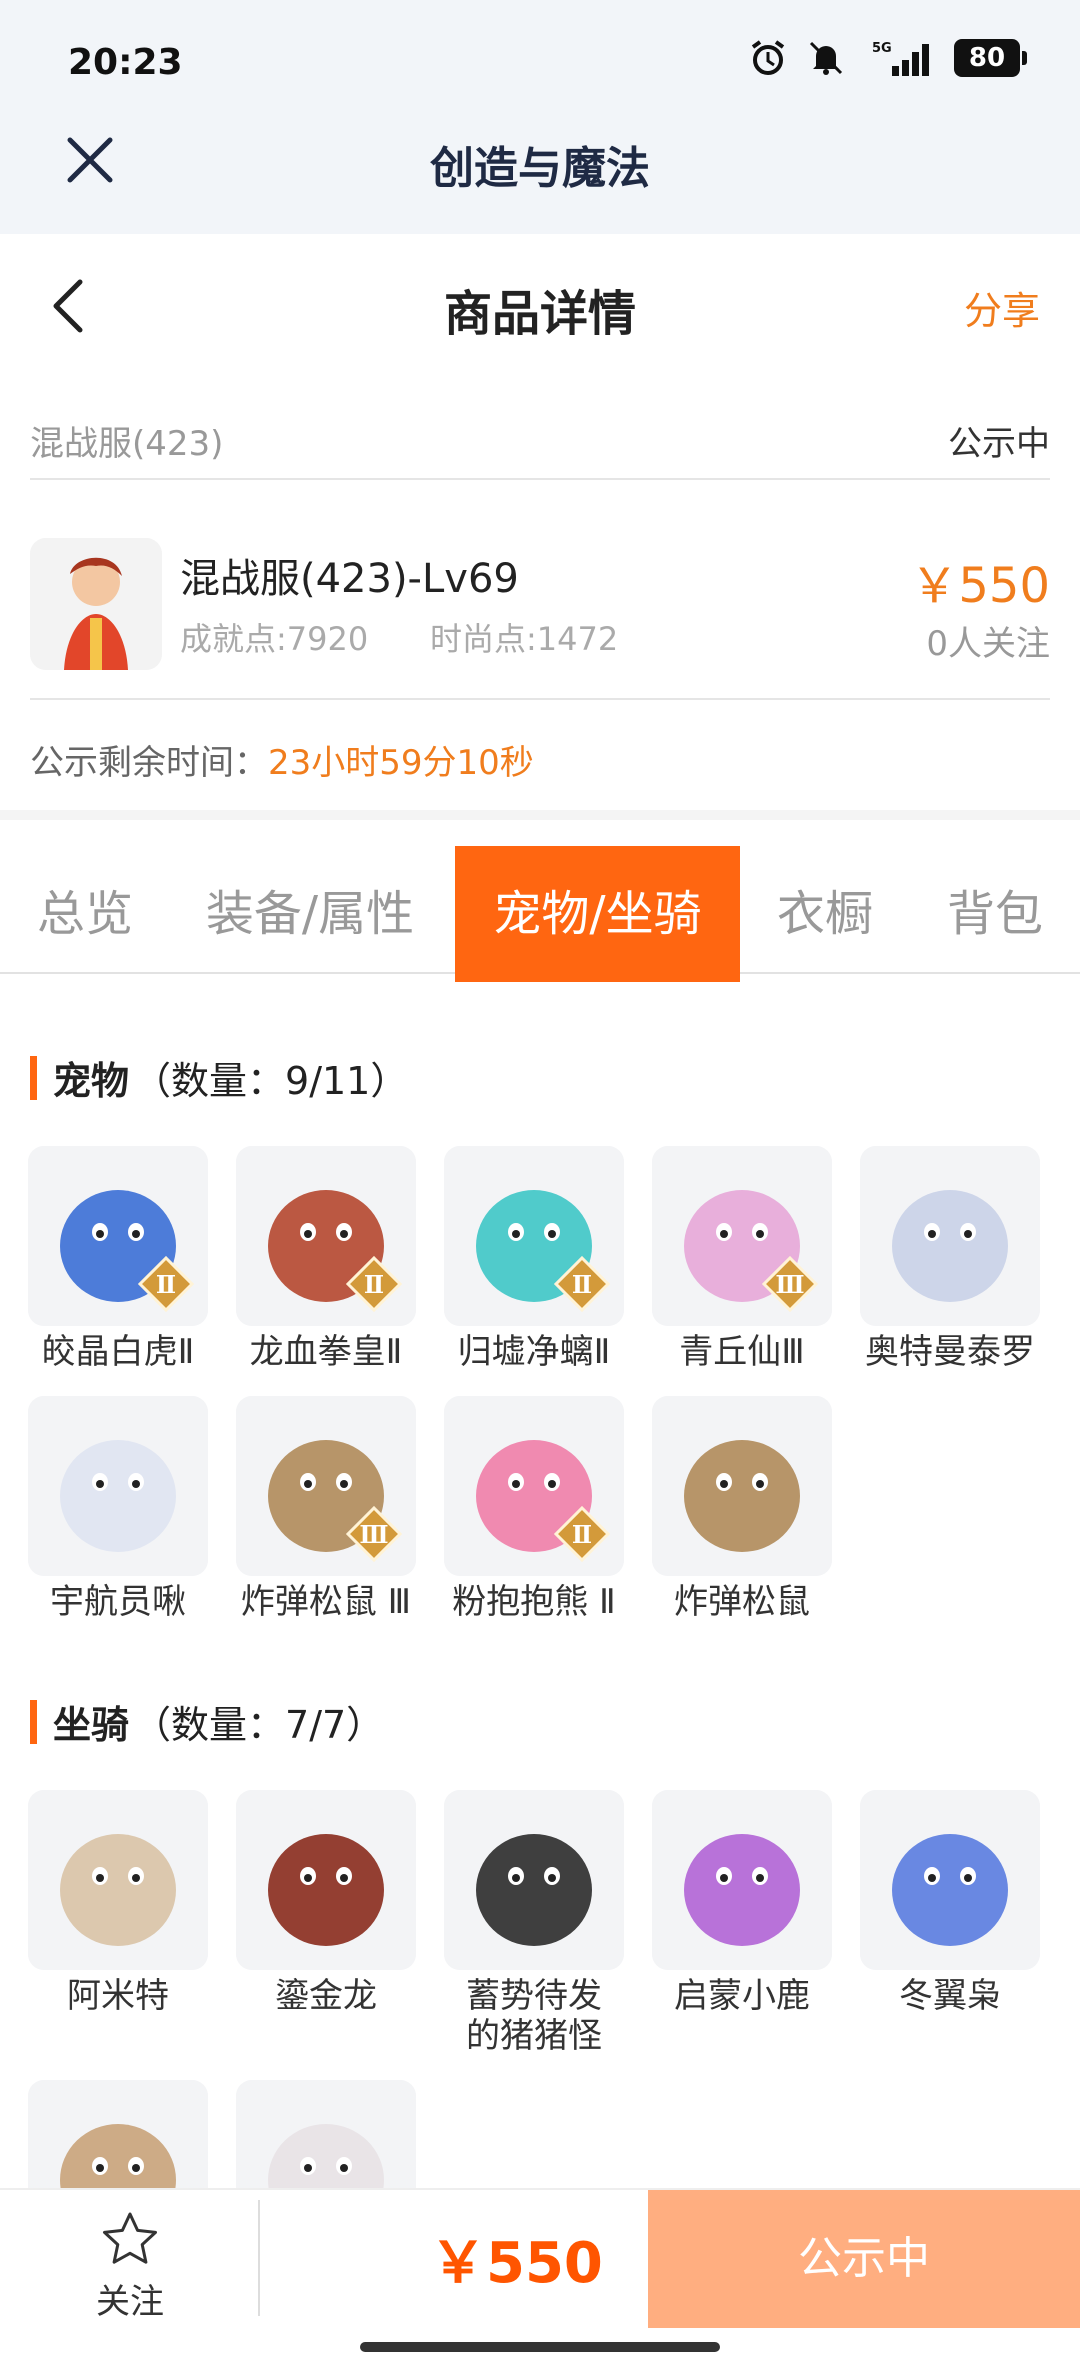 Image resolution: width=1080 pixels, height=2376 pixels. What do you see at coordinates (326, 1352) in the screenshot?
I see `pet-label: 龙血拳皇Ⅱ` at bounding box center [326, 1352].